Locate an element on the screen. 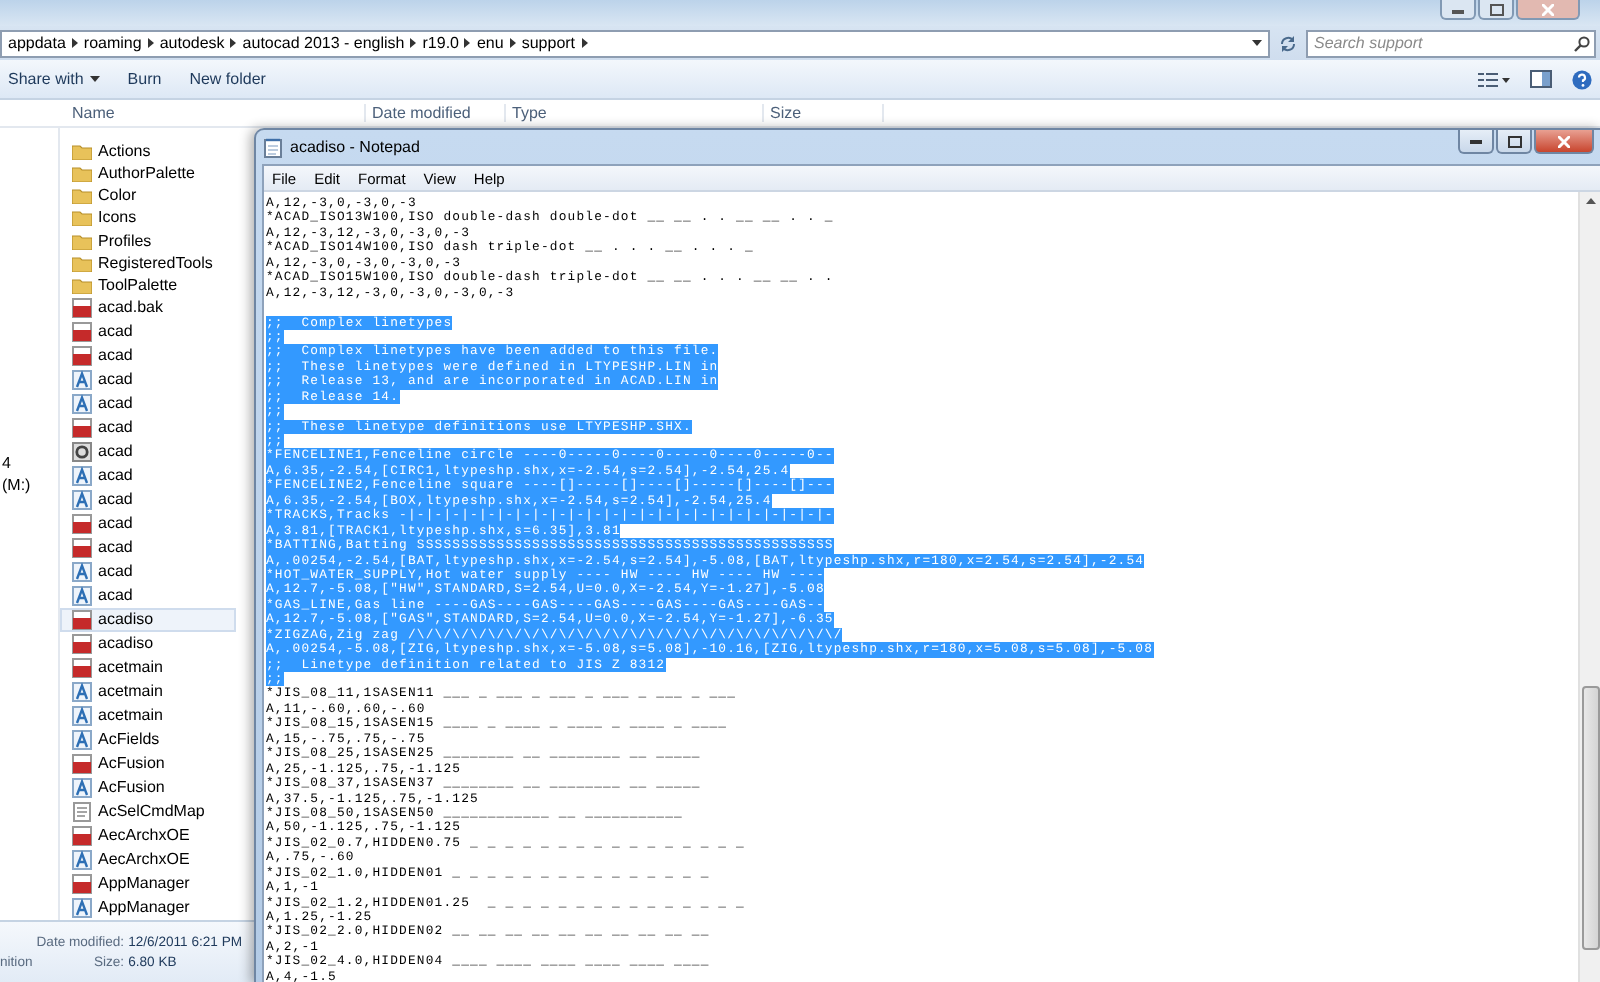  breadcrumb: support is located at coordinates (548, 43).